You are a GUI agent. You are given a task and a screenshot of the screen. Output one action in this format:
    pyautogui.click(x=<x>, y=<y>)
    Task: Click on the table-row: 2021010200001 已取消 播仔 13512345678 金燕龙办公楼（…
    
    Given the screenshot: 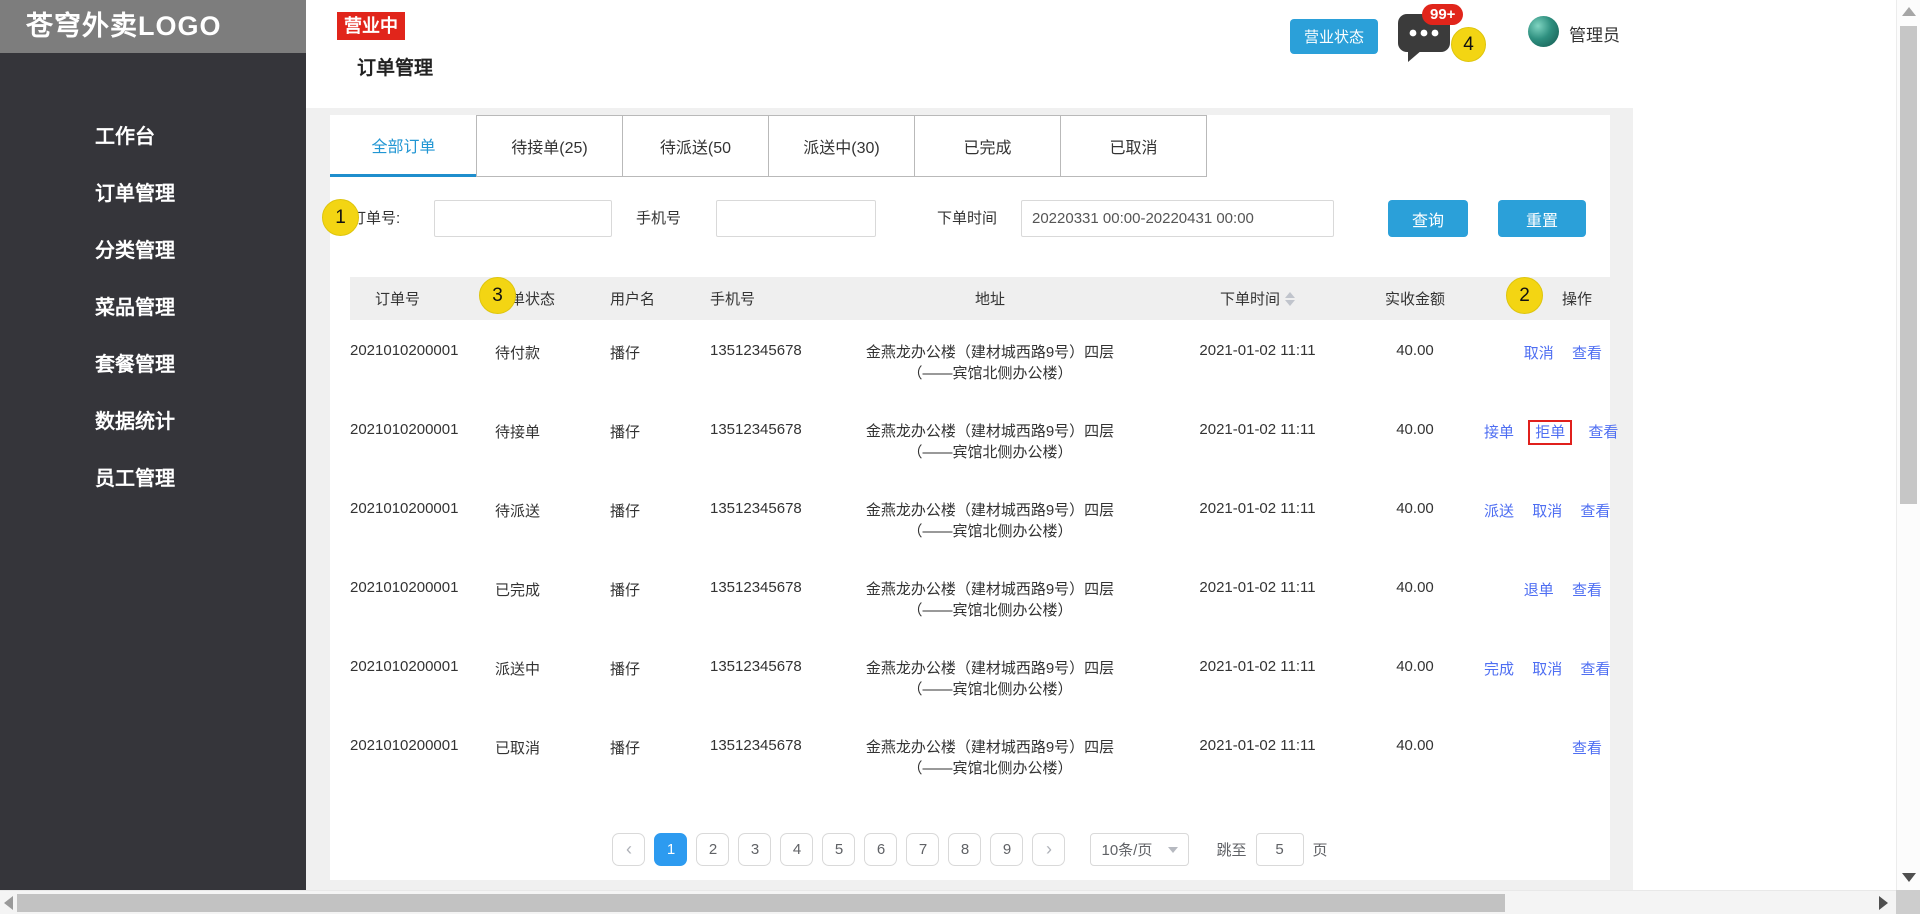 What is the action you would take?
    pyautogui.click(x=980, y=754)
    